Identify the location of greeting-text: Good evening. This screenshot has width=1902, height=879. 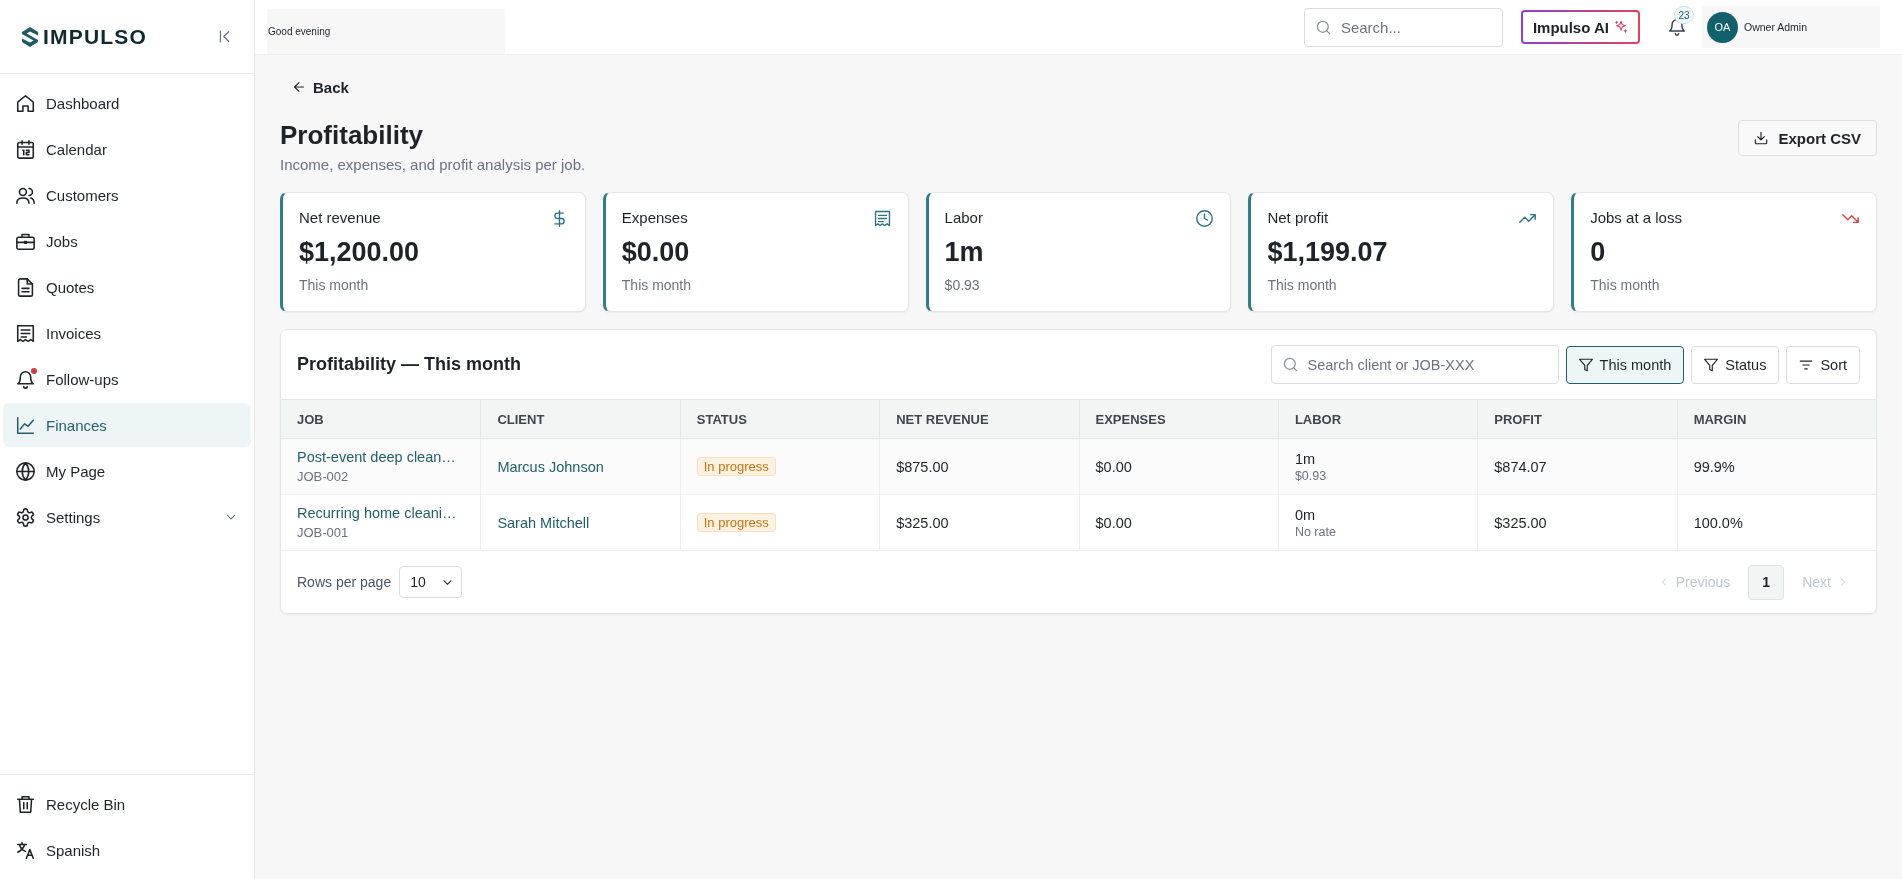
(299, 32).